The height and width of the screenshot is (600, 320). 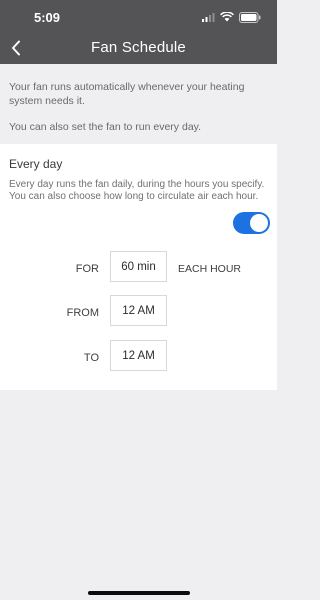 What do you see at coordinates (36, 164) in the screenshot?
I see `every-day-title: Every day` at bounding box center [36, 164].